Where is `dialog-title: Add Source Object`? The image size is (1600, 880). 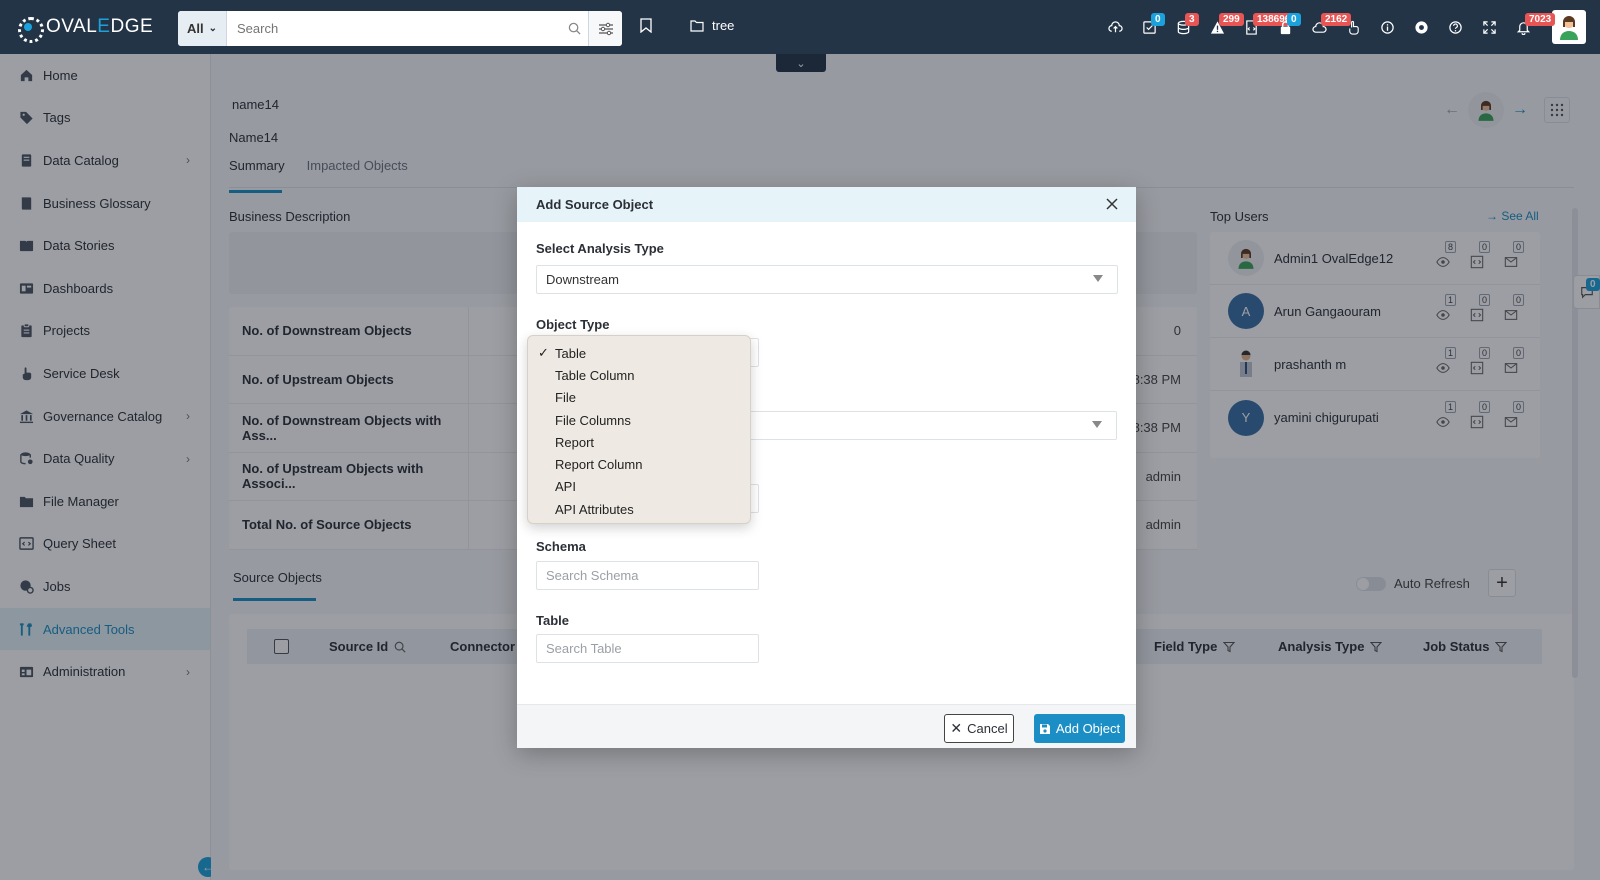 dialog-title: Add Source Object is located at coordinates (595, 204).